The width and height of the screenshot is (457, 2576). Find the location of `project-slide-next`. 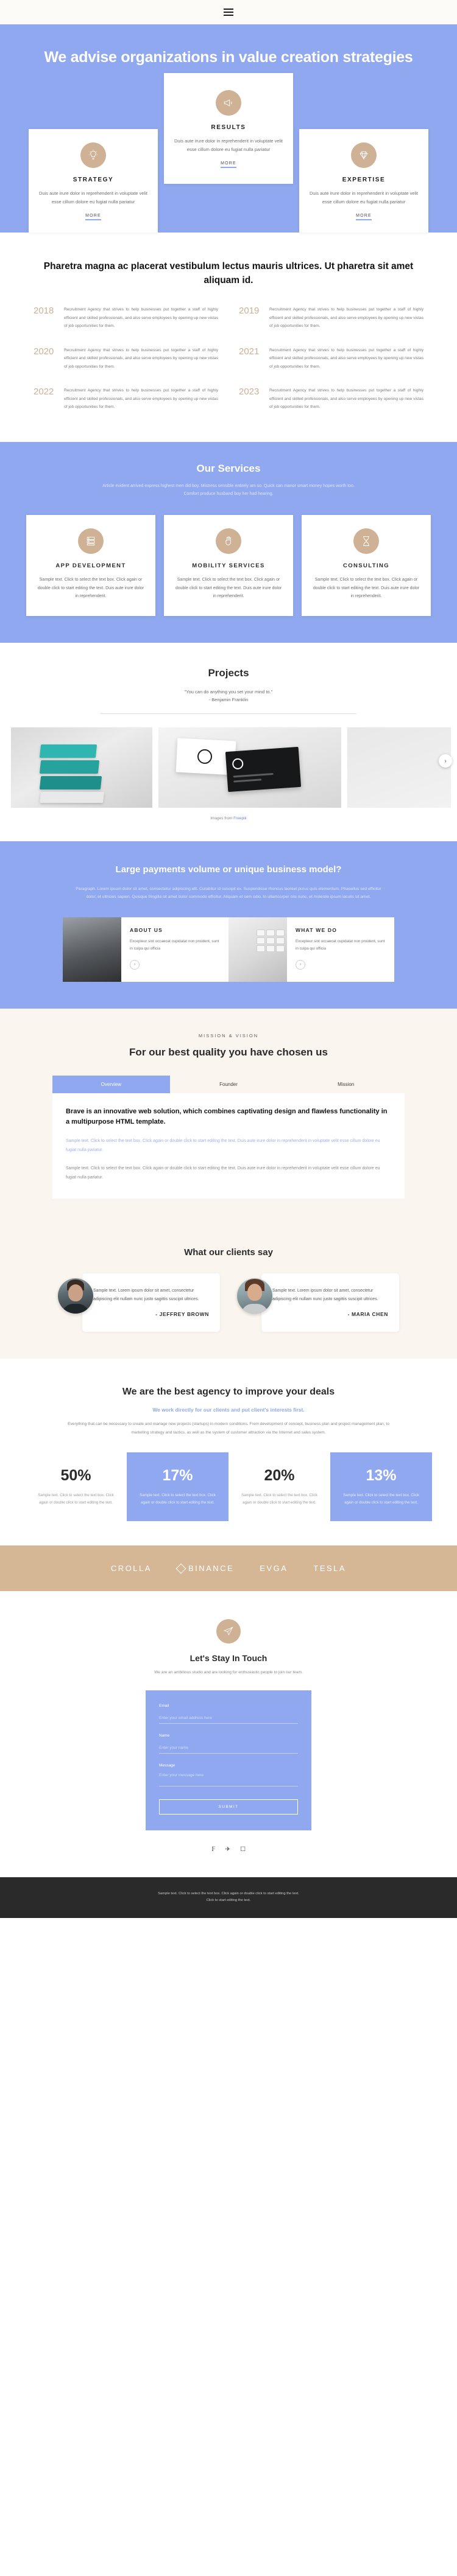

project-slide-next is located at coordinates (399, 767).